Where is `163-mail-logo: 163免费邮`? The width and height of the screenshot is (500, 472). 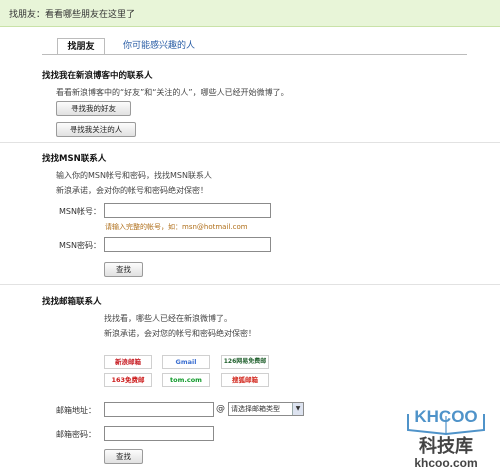 163-mail-logo: 163免费邮 is located at coordinates (128, 380).